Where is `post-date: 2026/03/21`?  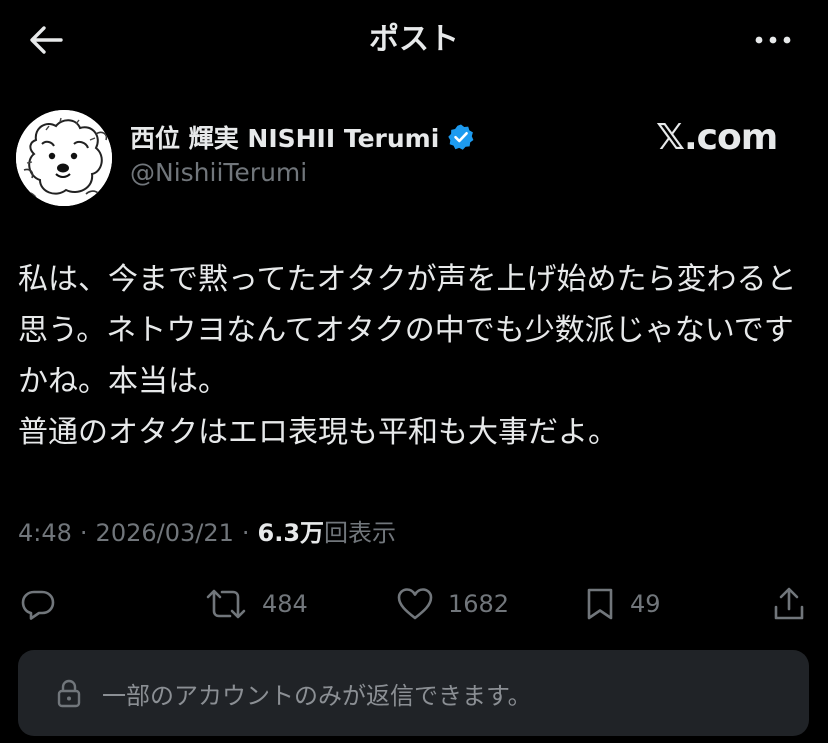
post-date: 2026/03/21 is located at coordinates (165, 533).